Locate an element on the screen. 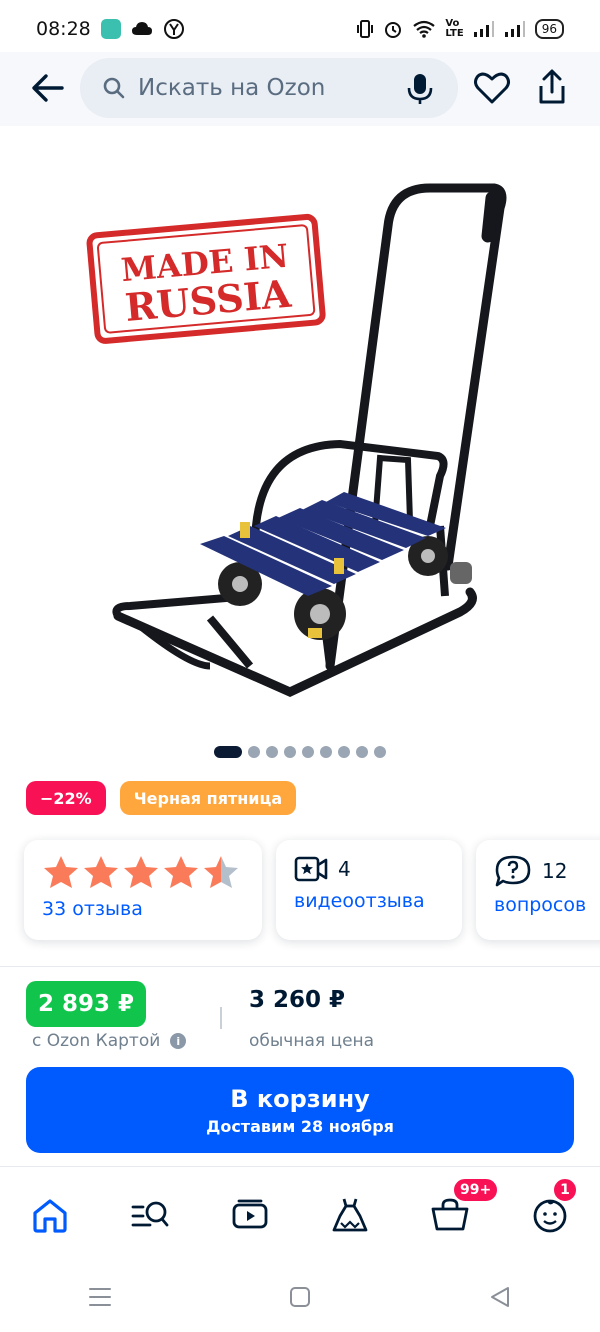 The width and height of the screenshot is (600, 1332). delivery-date-label: Доставим 28 ноября is located at coordinates (300, 1126).